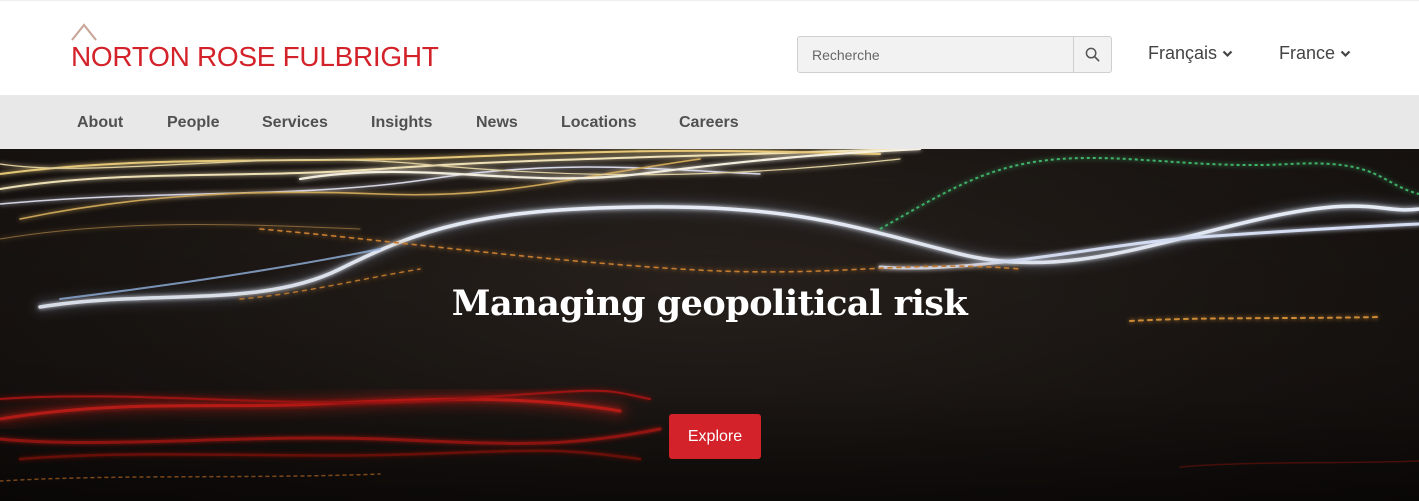 This screenshot has height=501, width=1419. I want to click on language-dropdown: Français, so click(1190, 53).